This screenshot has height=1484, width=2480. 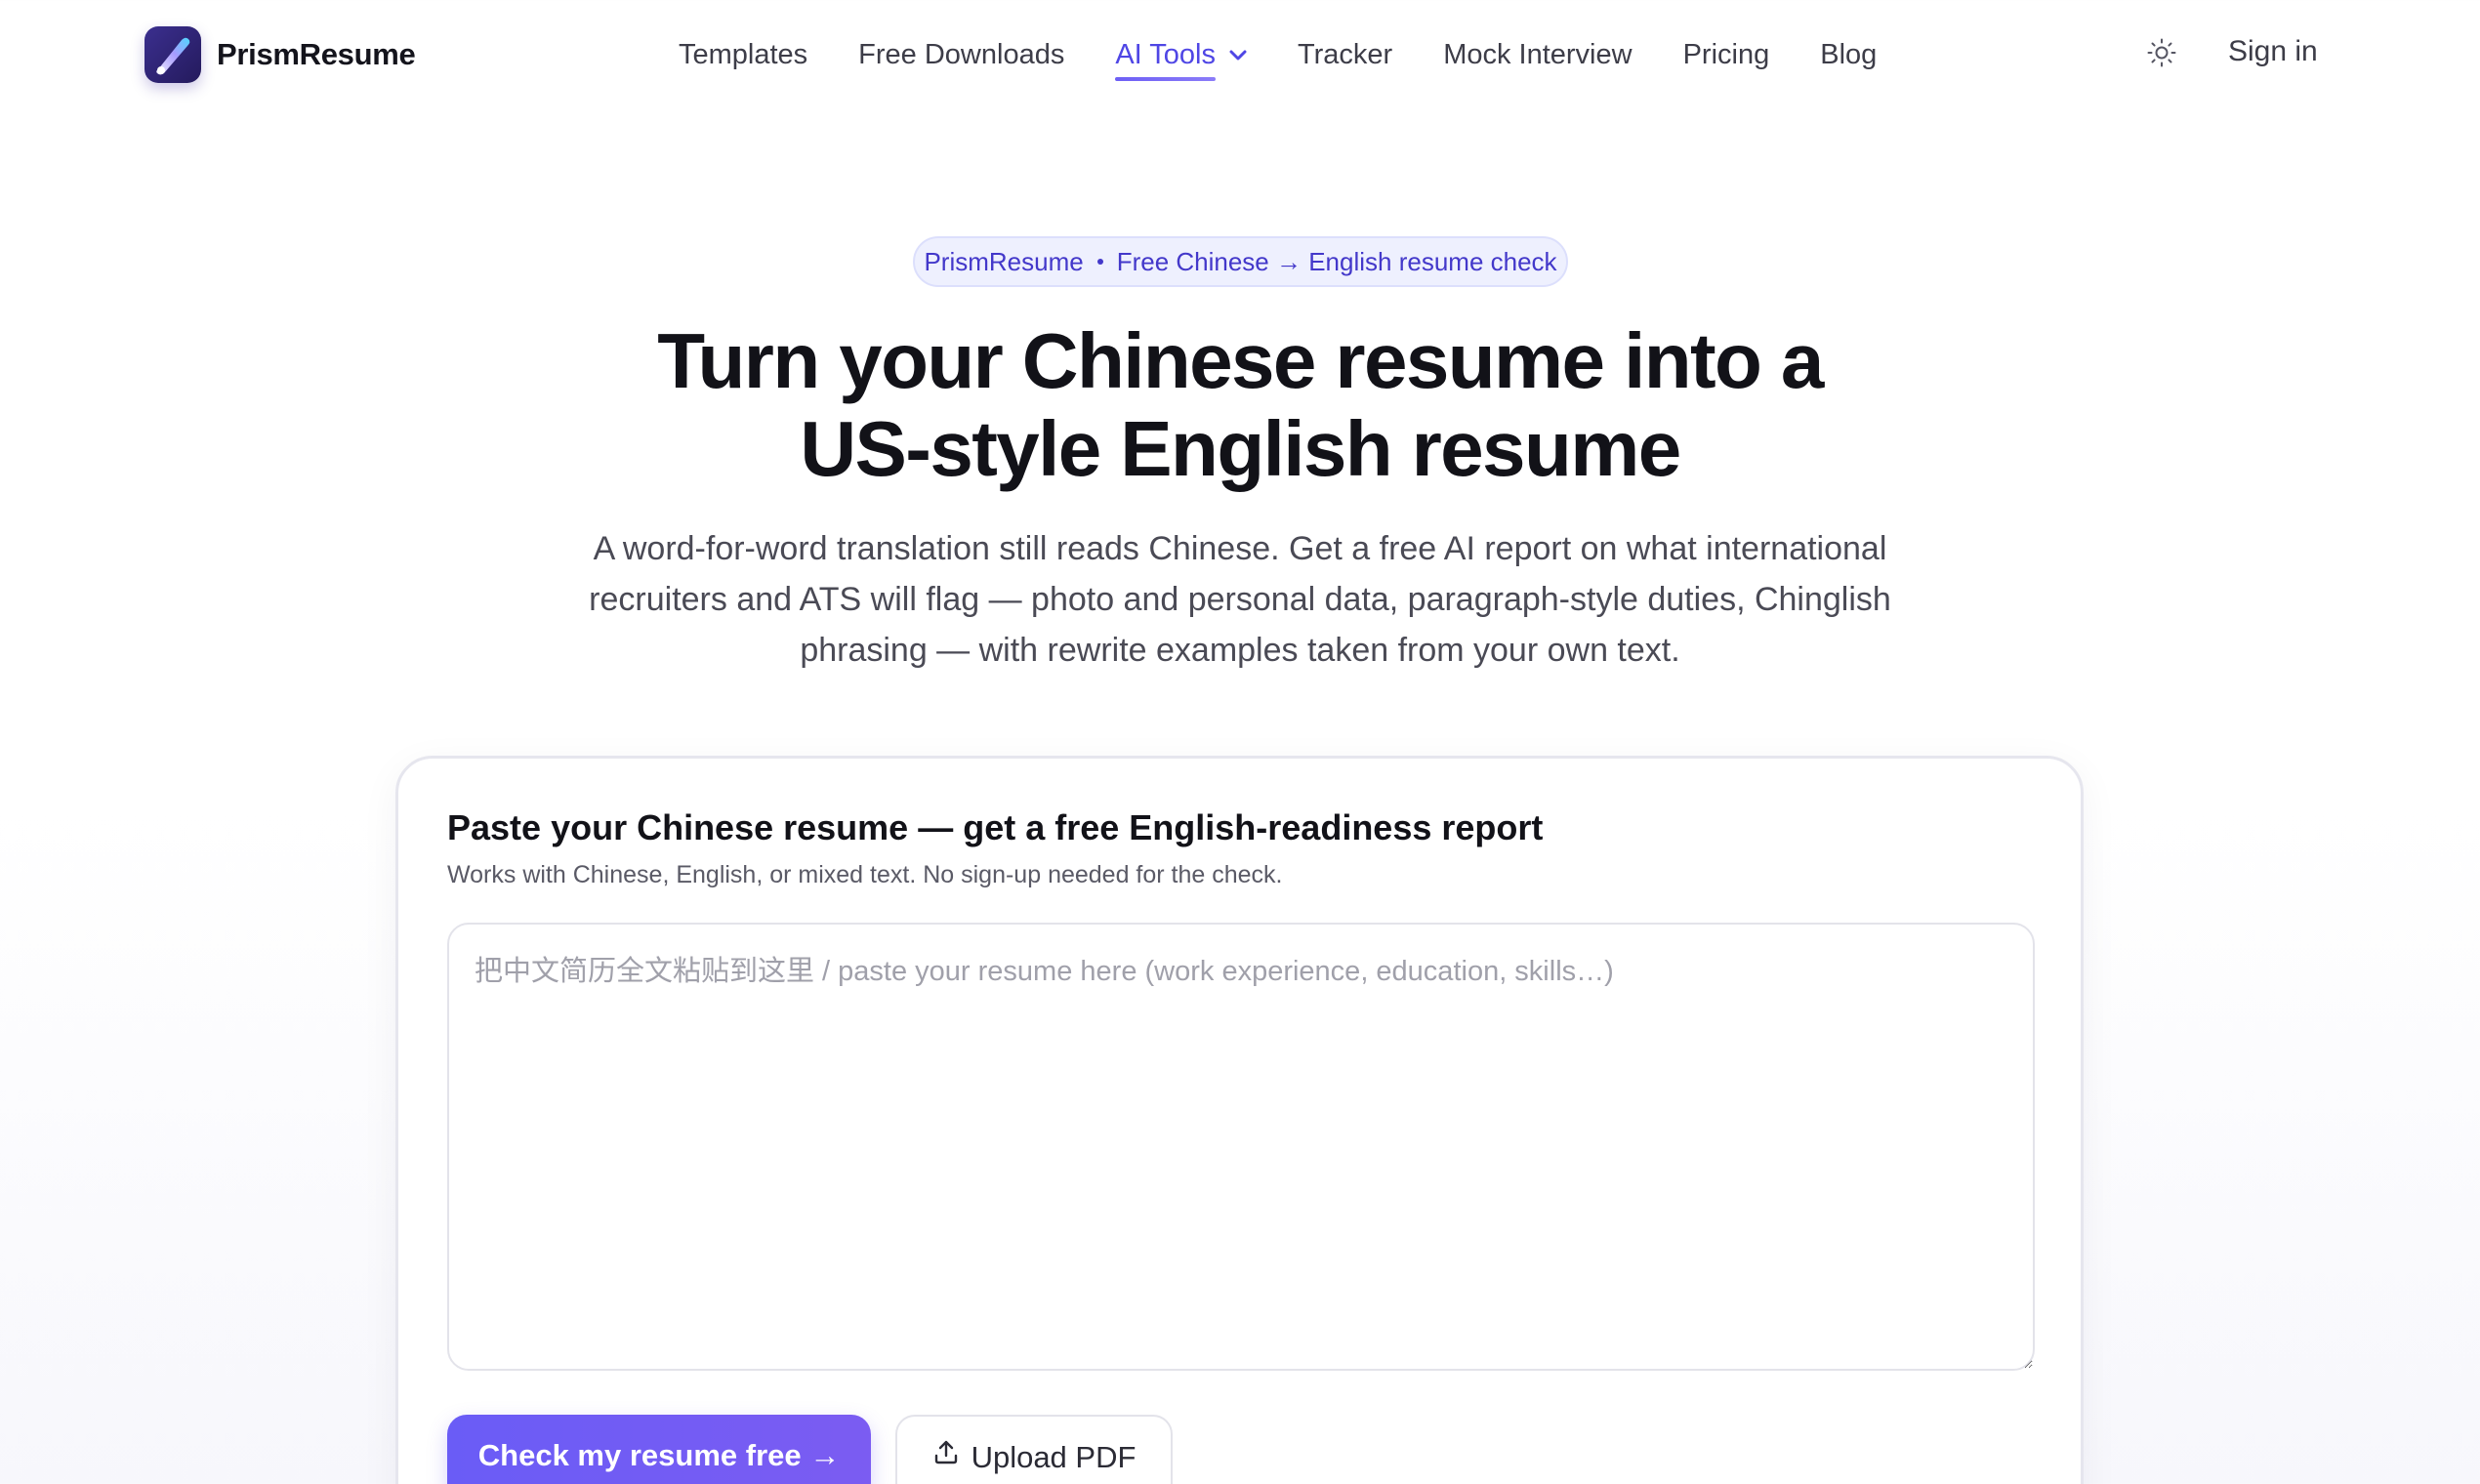 I want to click on sun-icon, so click(x=2161, y=55).